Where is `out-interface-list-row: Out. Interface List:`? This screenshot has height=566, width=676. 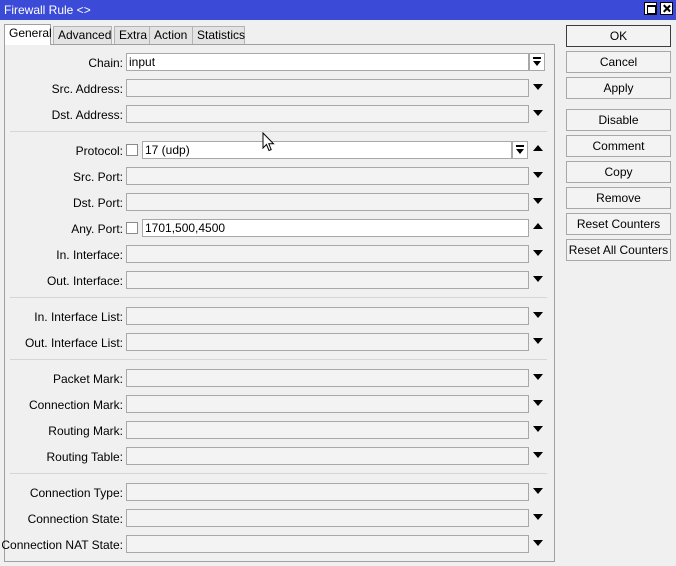
out-interface-list-row: Out. Interface List: is located at coordinates (279, 343).